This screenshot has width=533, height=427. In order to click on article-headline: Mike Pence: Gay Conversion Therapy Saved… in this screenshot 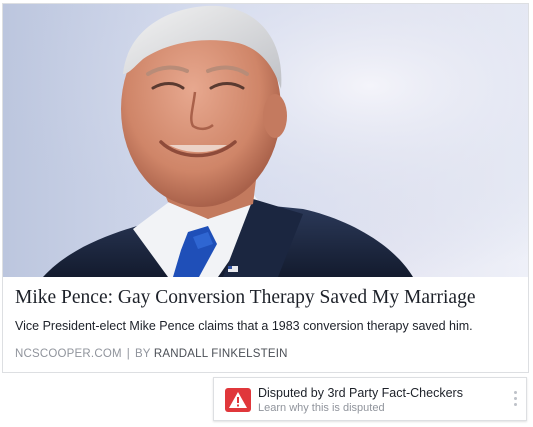, I will do `click(267, 298)`.